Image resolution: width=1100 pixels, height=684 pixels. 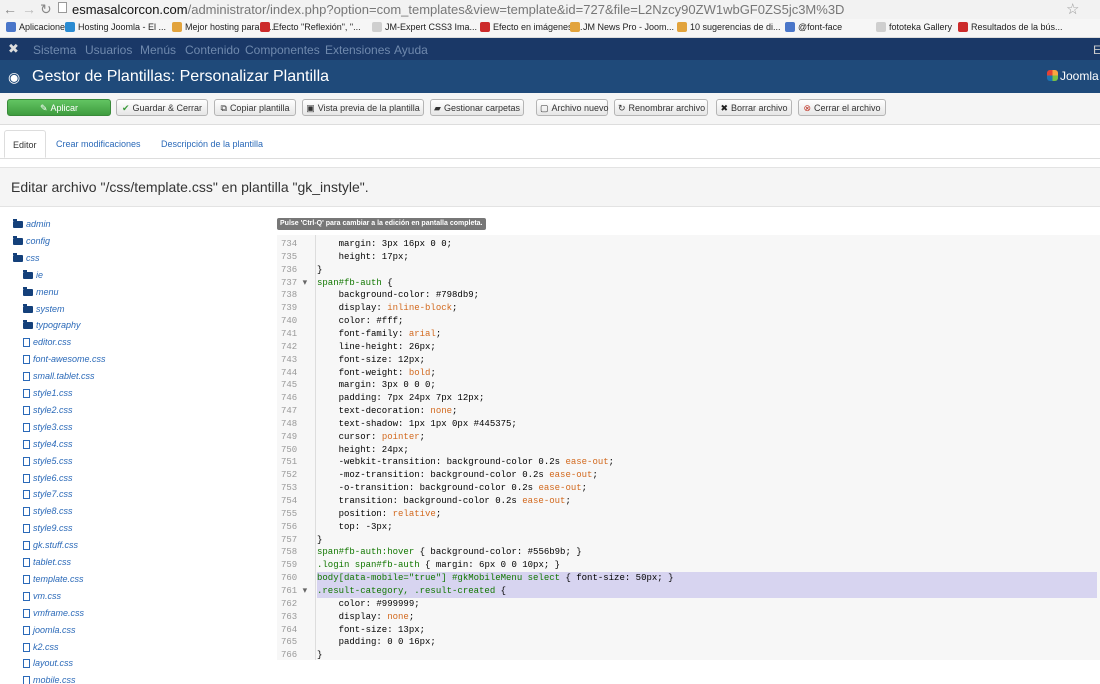 What do you see at coordinates (48, 528) in the screenshot?
I see `file-style9-css: style9.css` at bounding box center [48, 528].